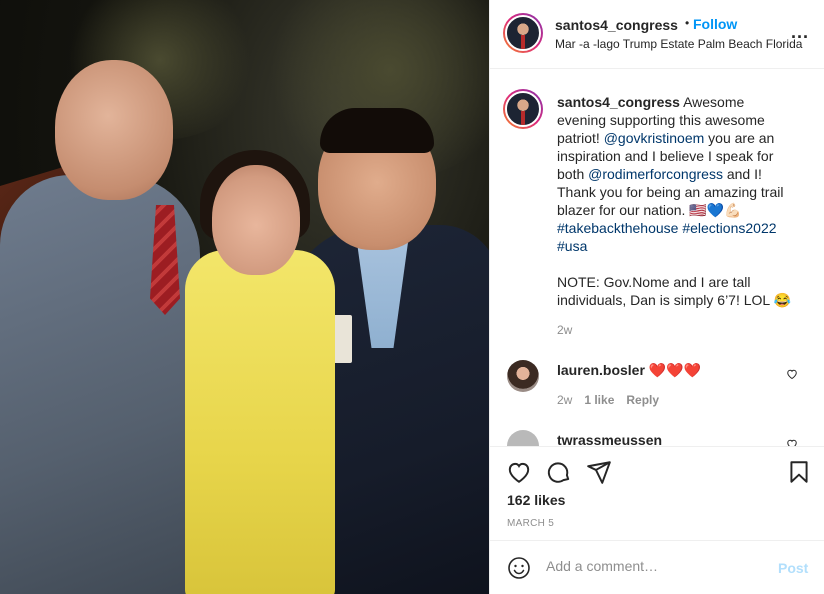  I want to click on caption-author-avatar, so click(523, 109).